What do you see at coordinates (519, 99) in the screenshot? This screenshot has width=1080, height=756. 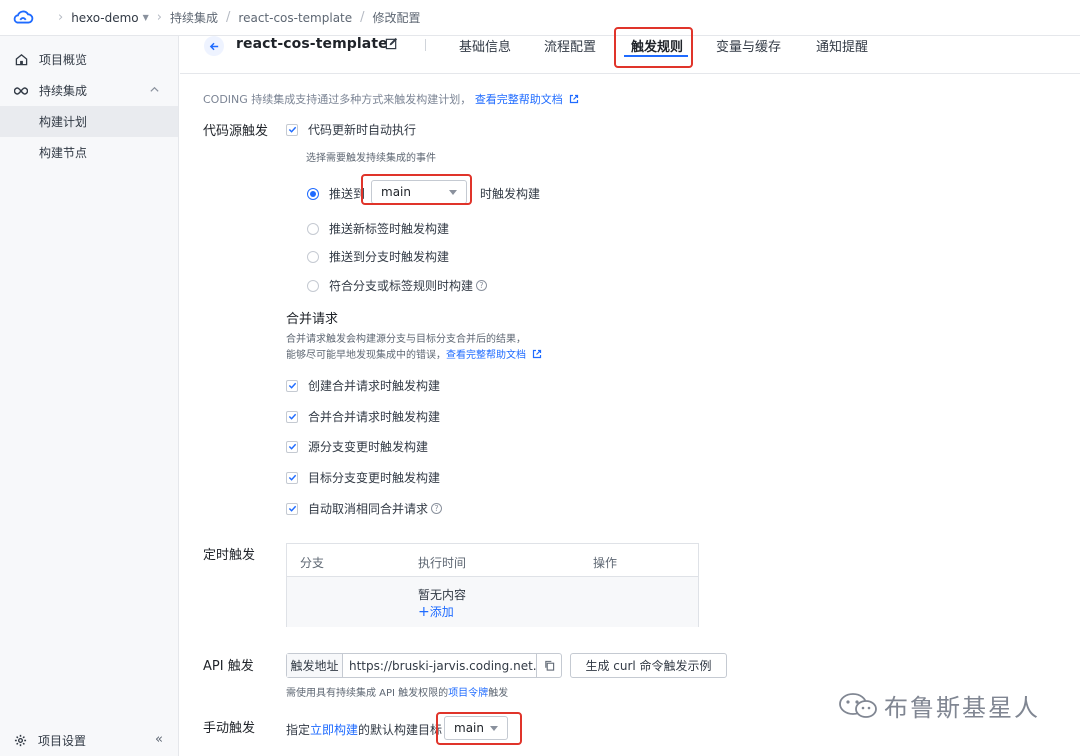 I see `help-doc-link: 查看完整帮助文档` at bounding box center [519, 99].